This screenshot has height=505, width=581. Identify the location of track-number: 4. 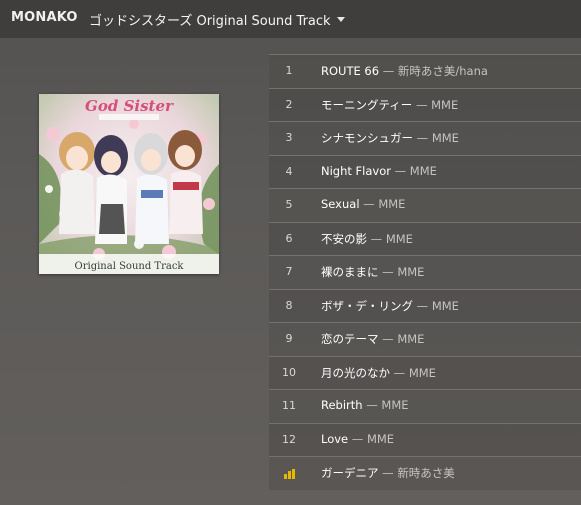
(289, 171).